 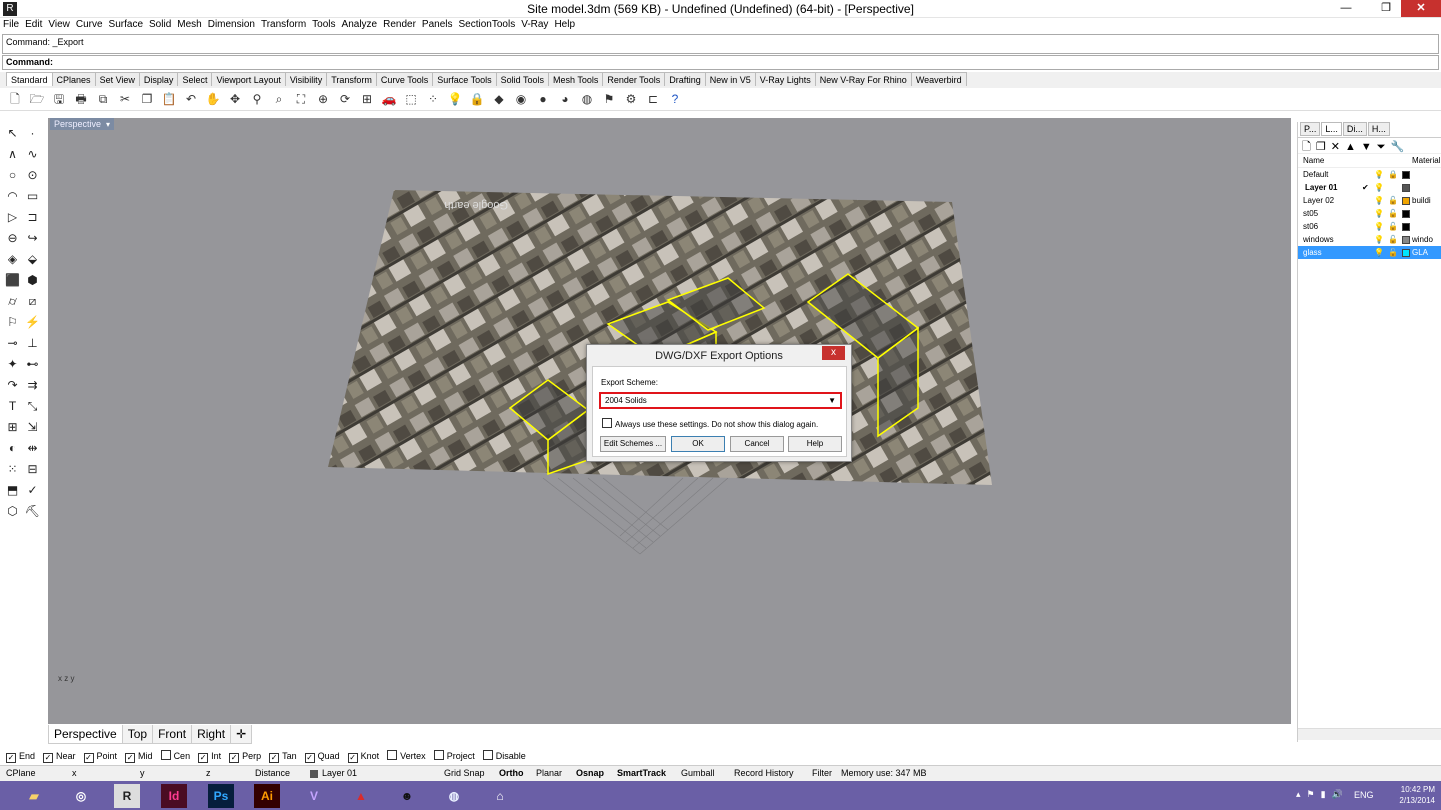 I want to click on scale-icon: ⤡, so click(x=32, y=406).